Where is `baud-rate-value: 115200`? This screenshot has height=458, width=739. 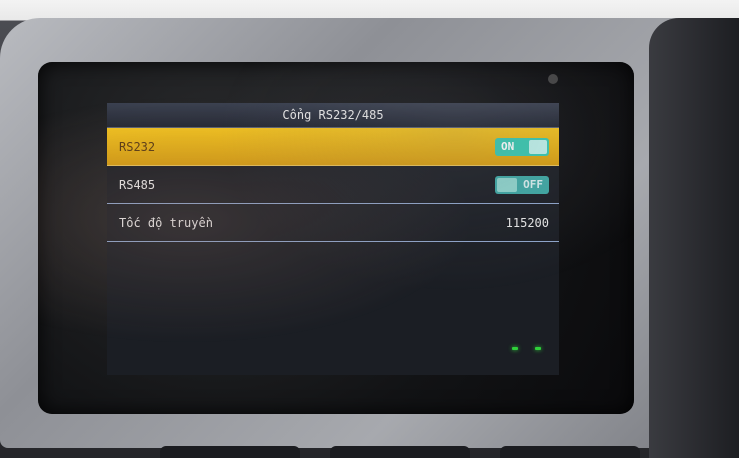 baud-rate-value: 115200 is located at coordinates (527, 222).